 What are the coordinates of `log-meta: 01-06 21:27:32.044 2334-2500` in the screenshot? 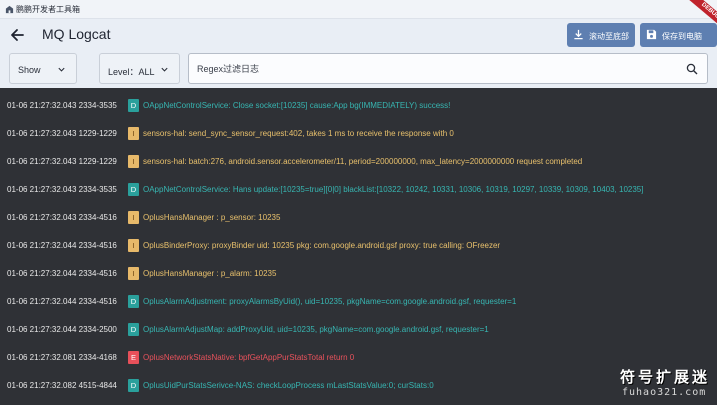 It's located at (62, 329).